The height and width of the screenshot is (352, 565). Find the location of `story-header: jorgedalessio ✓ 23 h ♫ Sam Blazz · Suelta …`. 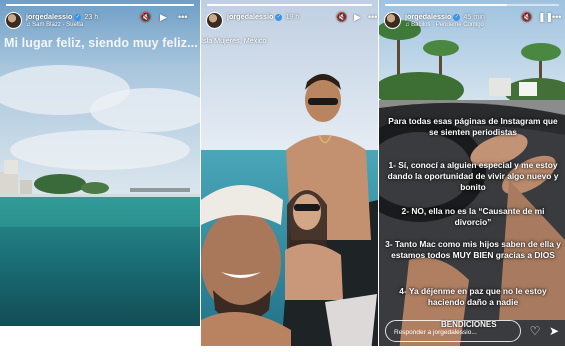

story-header: jorgedalessio ✓ 23 h ♫ Sam Blazz · Suelta … is located at coordinates (100, 24).